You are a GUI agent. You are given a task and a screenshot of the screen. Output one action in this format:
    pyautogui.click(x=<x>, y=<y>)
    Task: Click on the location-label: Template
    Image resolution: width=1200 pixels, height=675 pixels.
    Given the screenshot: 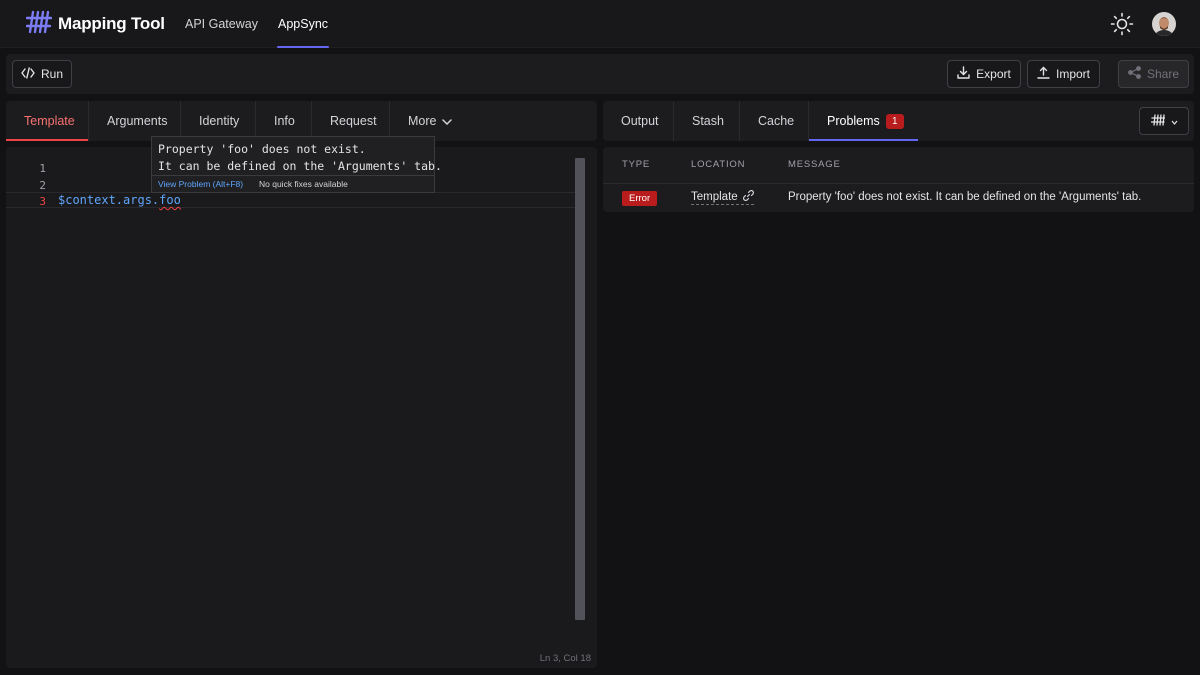 What is the action you would take?
    pyautogui.click(x=714, y=197)
    